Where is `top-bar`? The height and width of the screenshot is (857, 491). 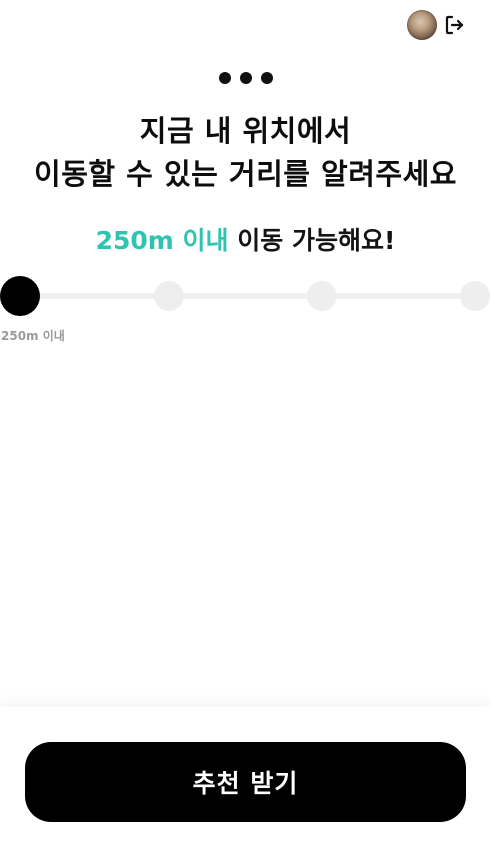
top-bar is located at coordinates (437, 25).